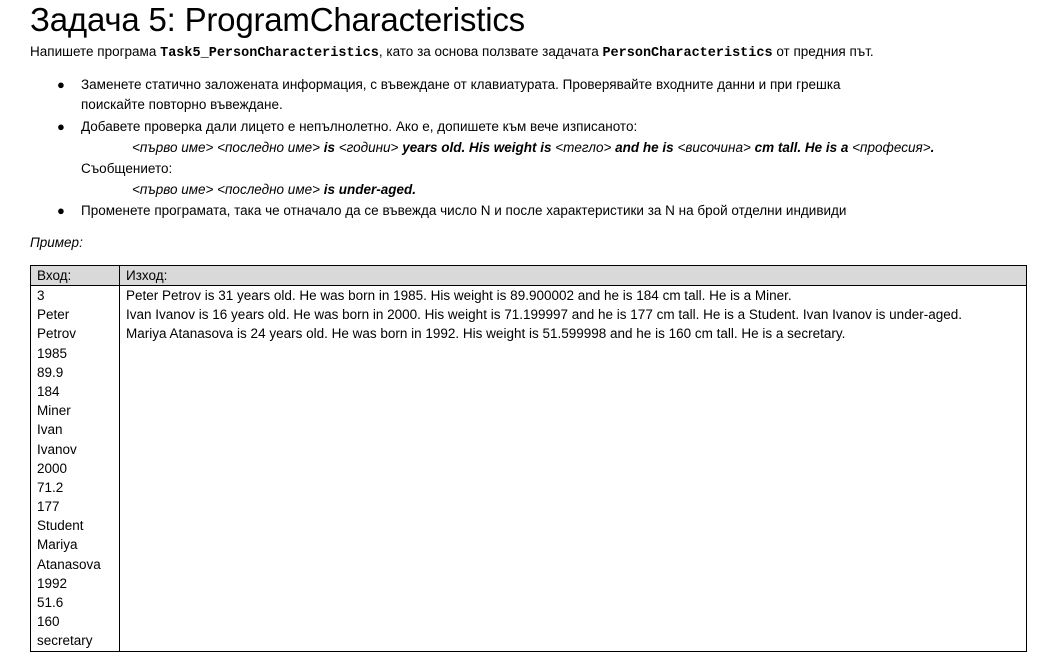 The width and height of the screenshot is (1042, 658). I want to click on input-line: 184, so click(48, 391).